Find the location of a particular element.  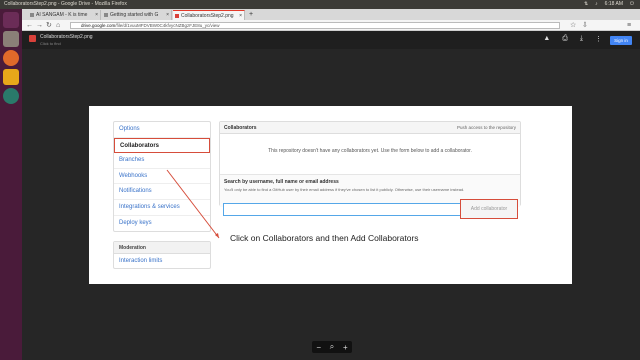

network-icon: ⇅ is located at coordinates (586, 4).